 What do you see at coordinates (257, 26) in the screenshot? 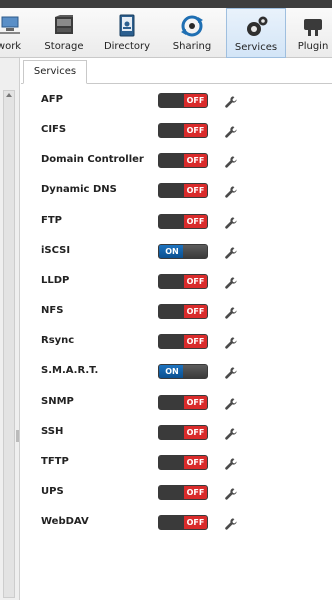
I see `services-icon` at bounding box center [257, 26].